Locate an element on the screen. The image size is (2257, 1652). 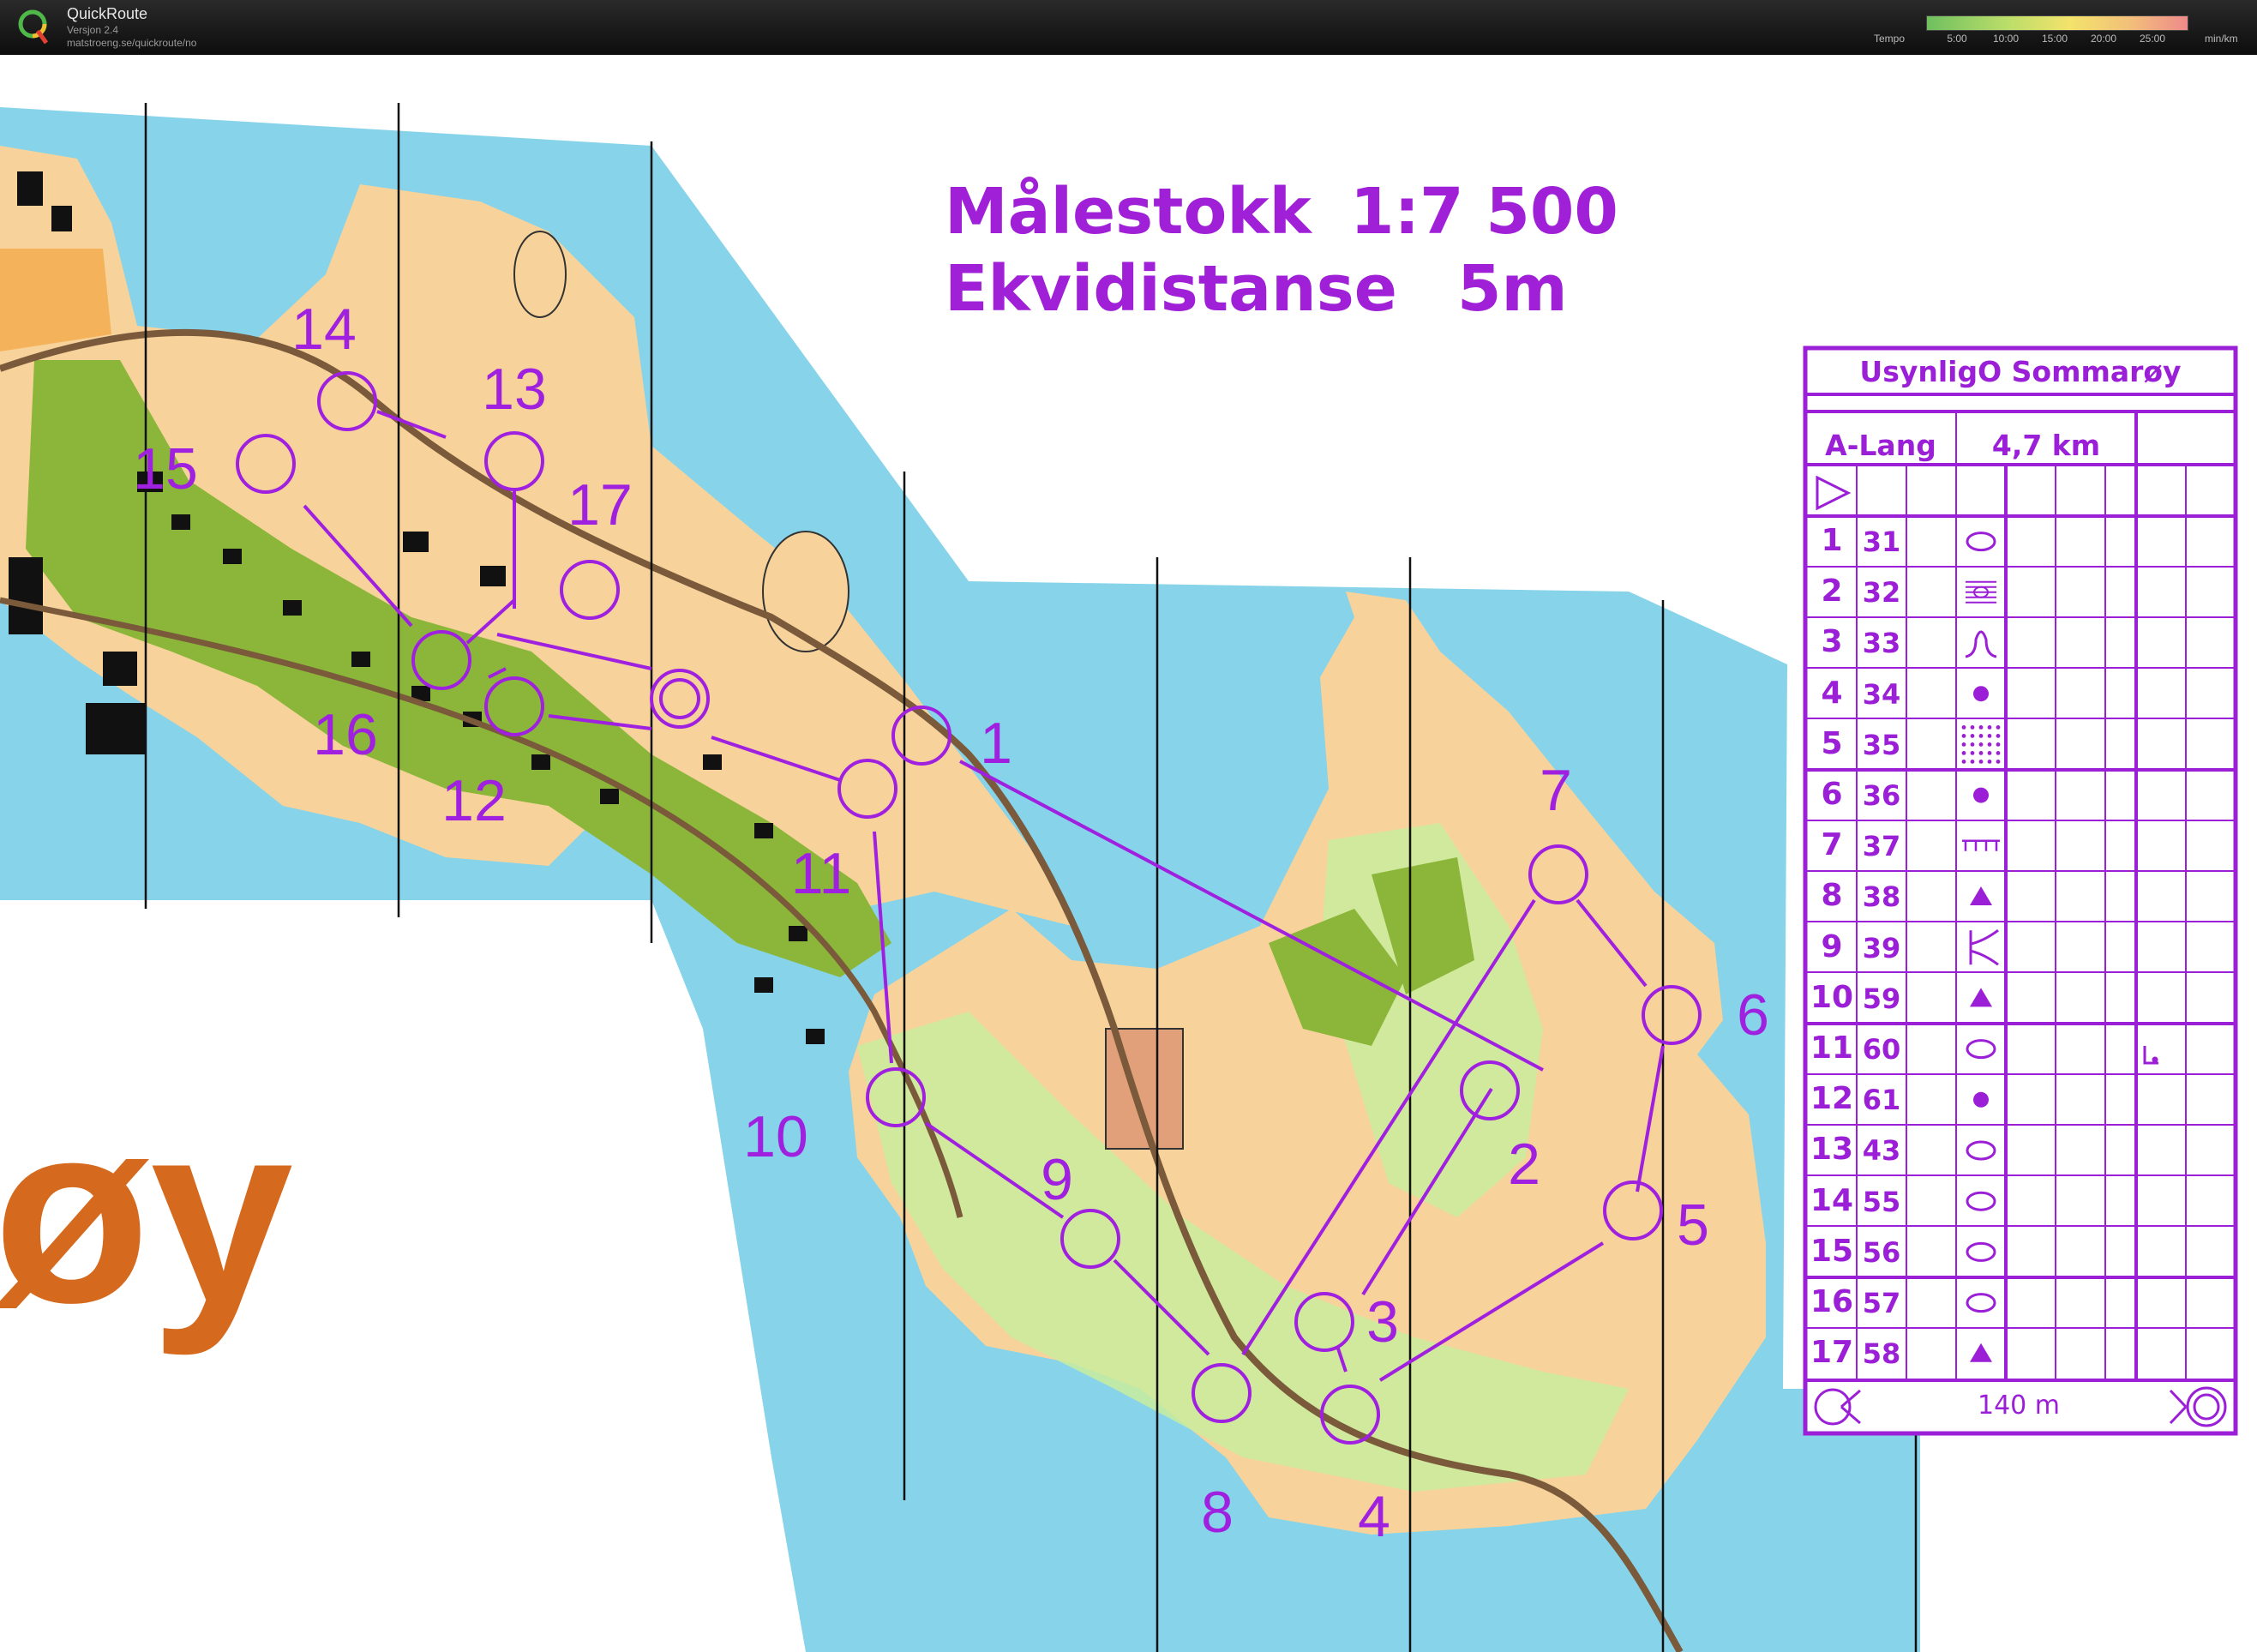
control-description-code: 34 is located at coordinates (1882, 694).